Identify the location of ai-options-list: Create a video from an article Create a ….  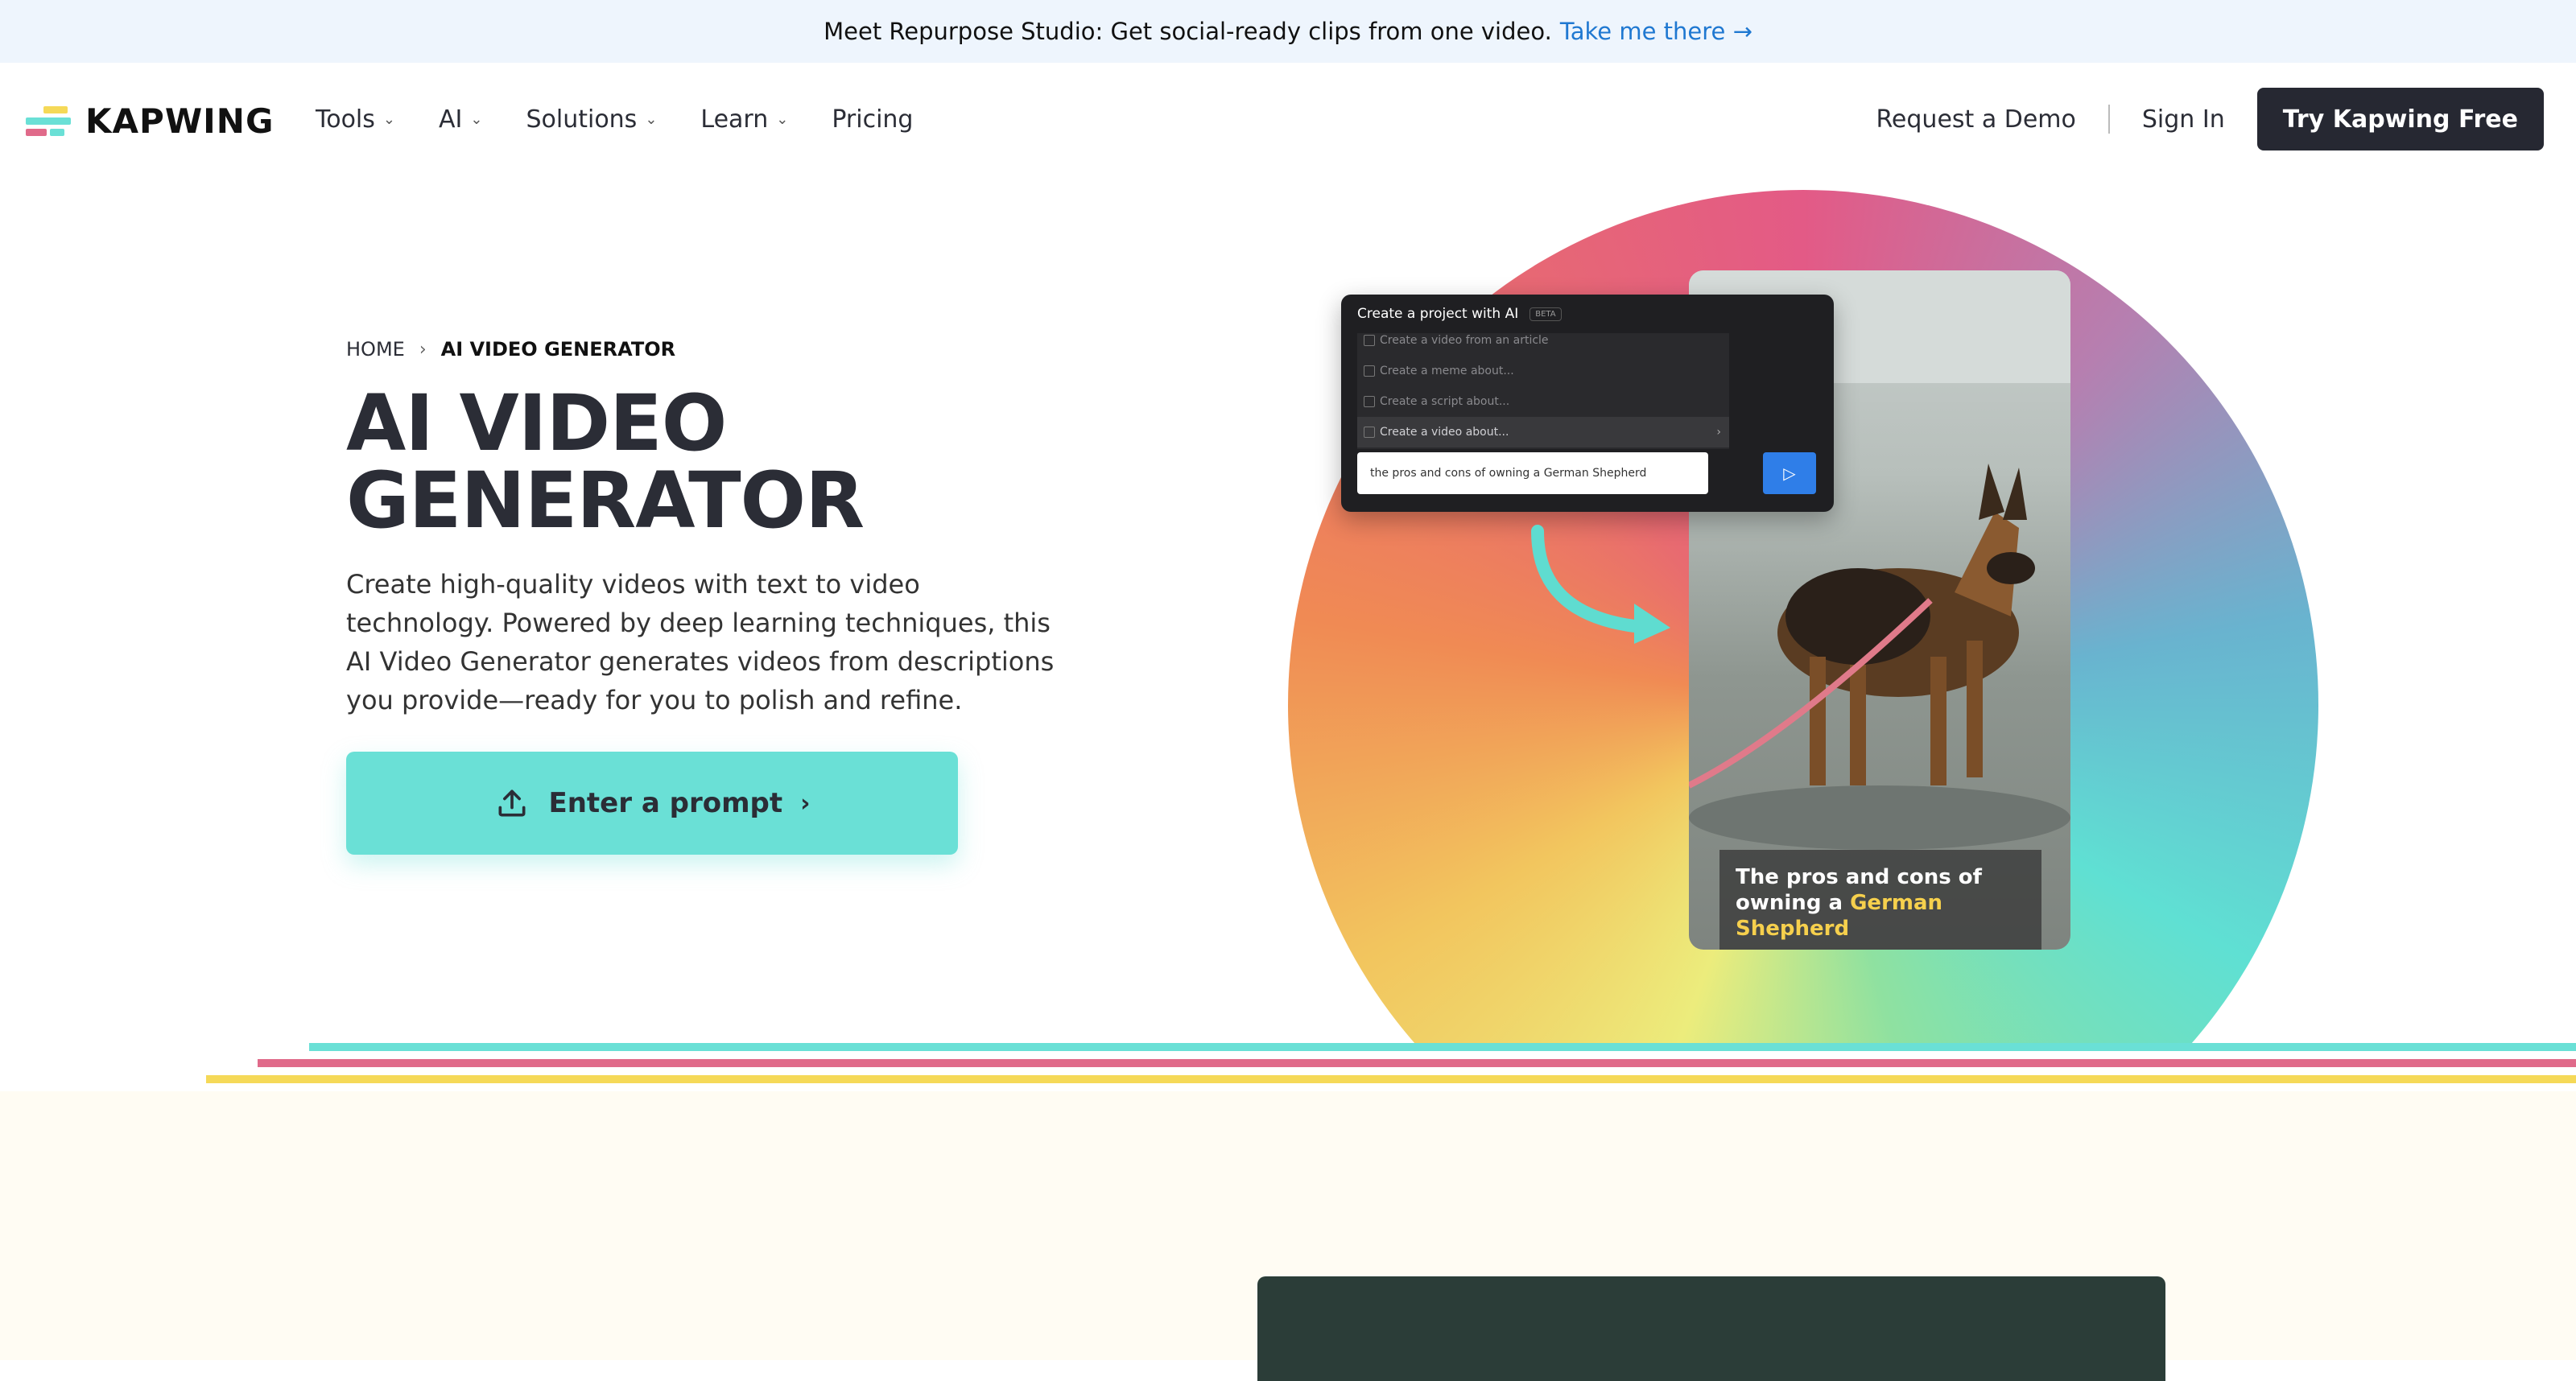
(1543, 391).